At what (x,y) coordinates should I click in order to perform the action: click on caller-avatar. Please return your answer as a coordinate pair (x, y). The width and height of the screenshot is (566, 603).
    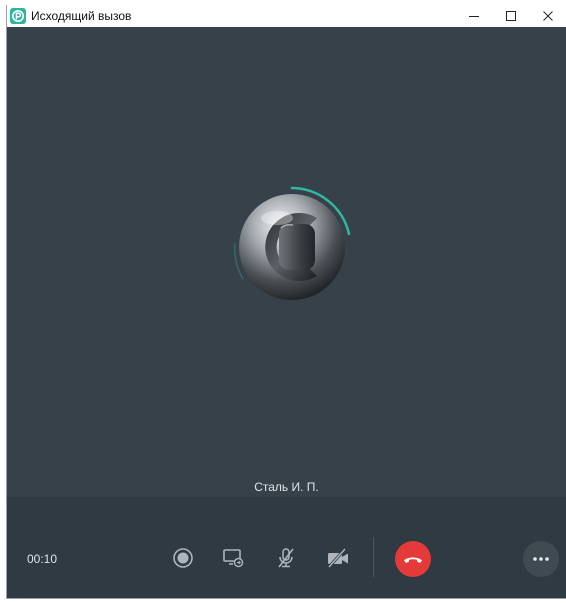
    Looking at the image, I should click on (292, 247).